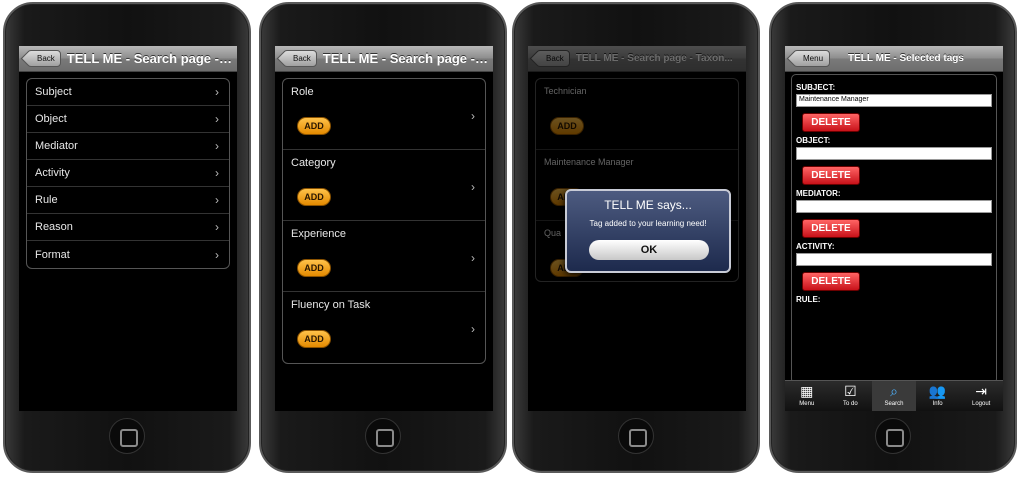  What do you see at coordinates (894, 299) in the screenshot?
I see `tag-group-rule: RULE:` at bounding box center [894, 299].